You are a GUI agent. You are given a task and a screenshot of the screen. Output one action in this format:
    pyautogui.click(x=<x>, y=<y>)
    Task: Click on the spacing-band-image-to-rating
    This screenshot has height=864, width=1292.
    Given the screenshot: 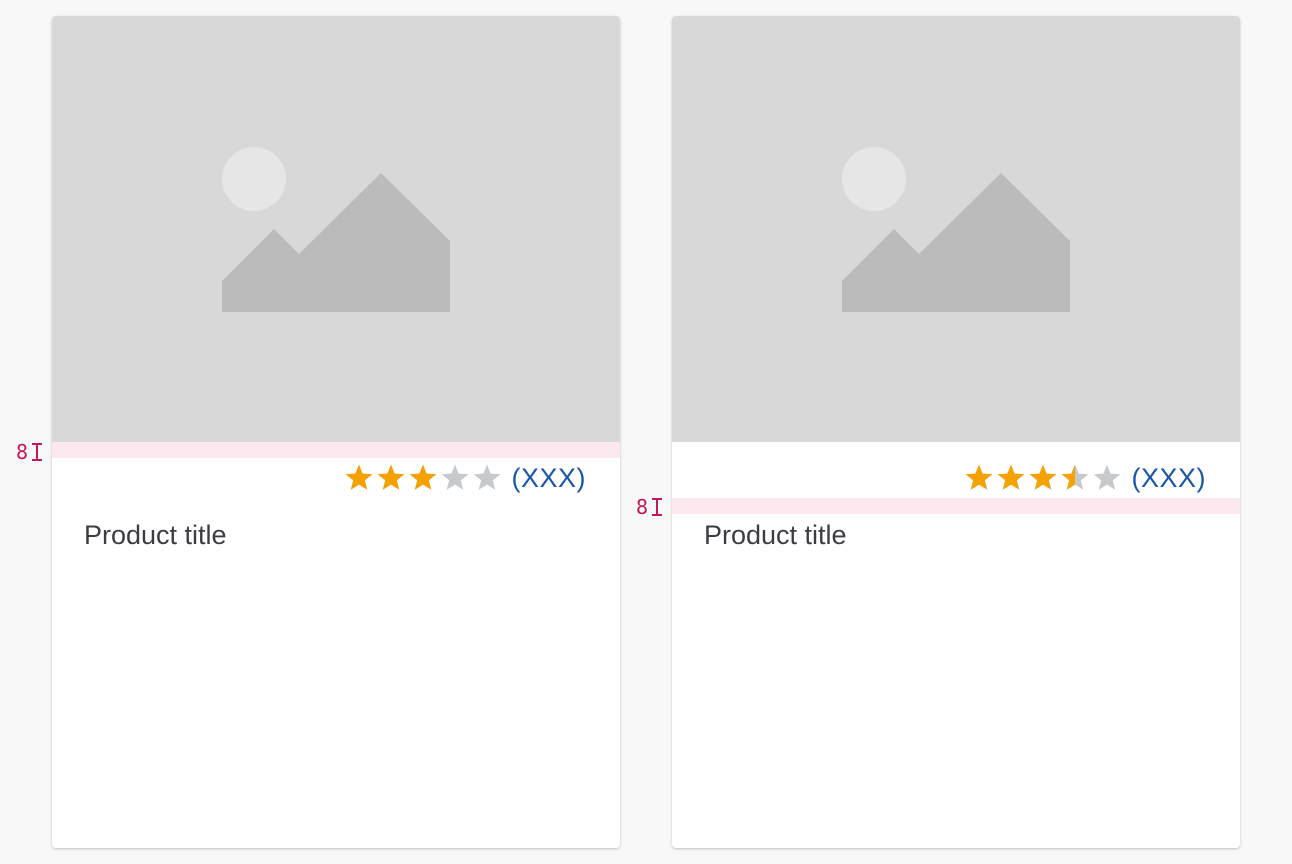 What is the action you would take?
    pyautogui.click(x=336, y=450)
    